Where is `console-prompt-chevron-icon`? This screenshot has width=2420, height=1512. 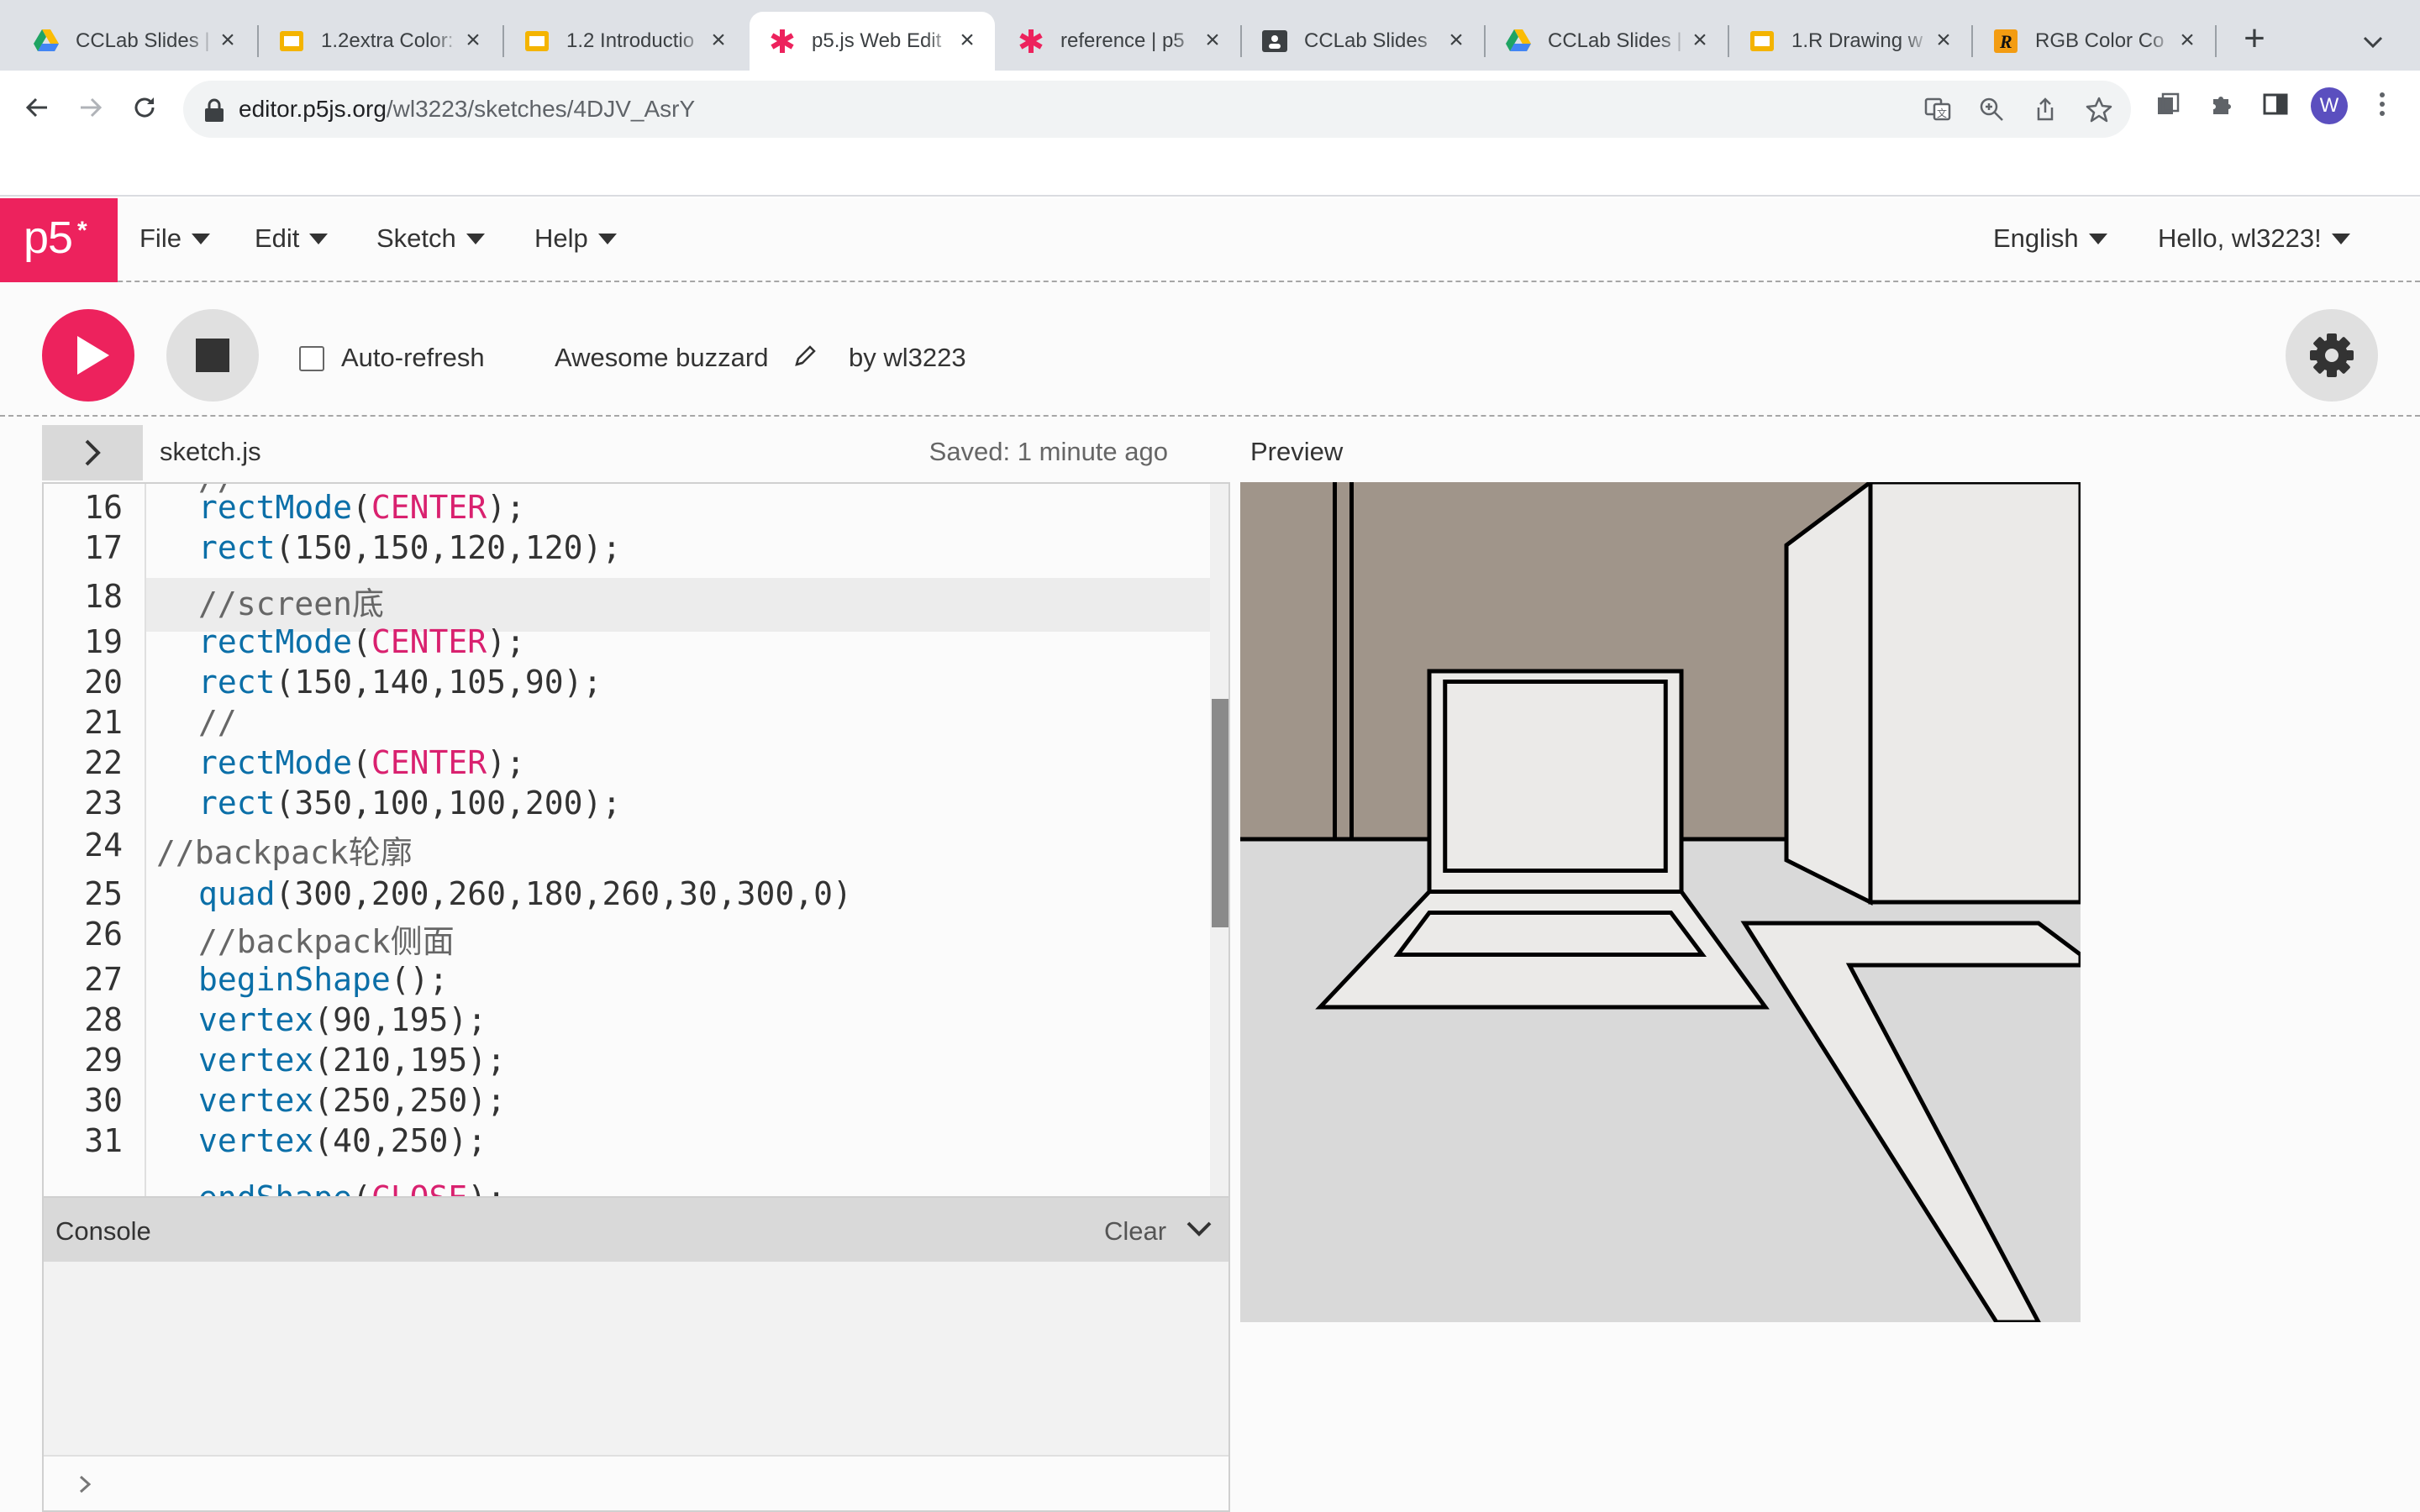 console-prompt-chevron-icon is located at coordinates (85, 1484).